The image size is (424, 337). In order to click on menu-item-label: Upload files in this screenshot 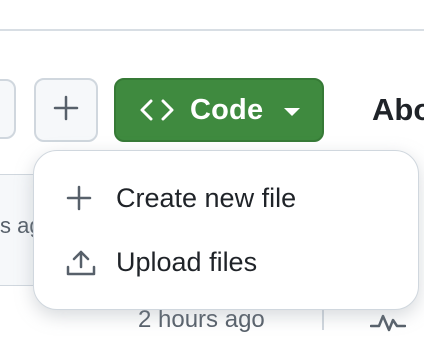, I will do `click(187, 262)`.